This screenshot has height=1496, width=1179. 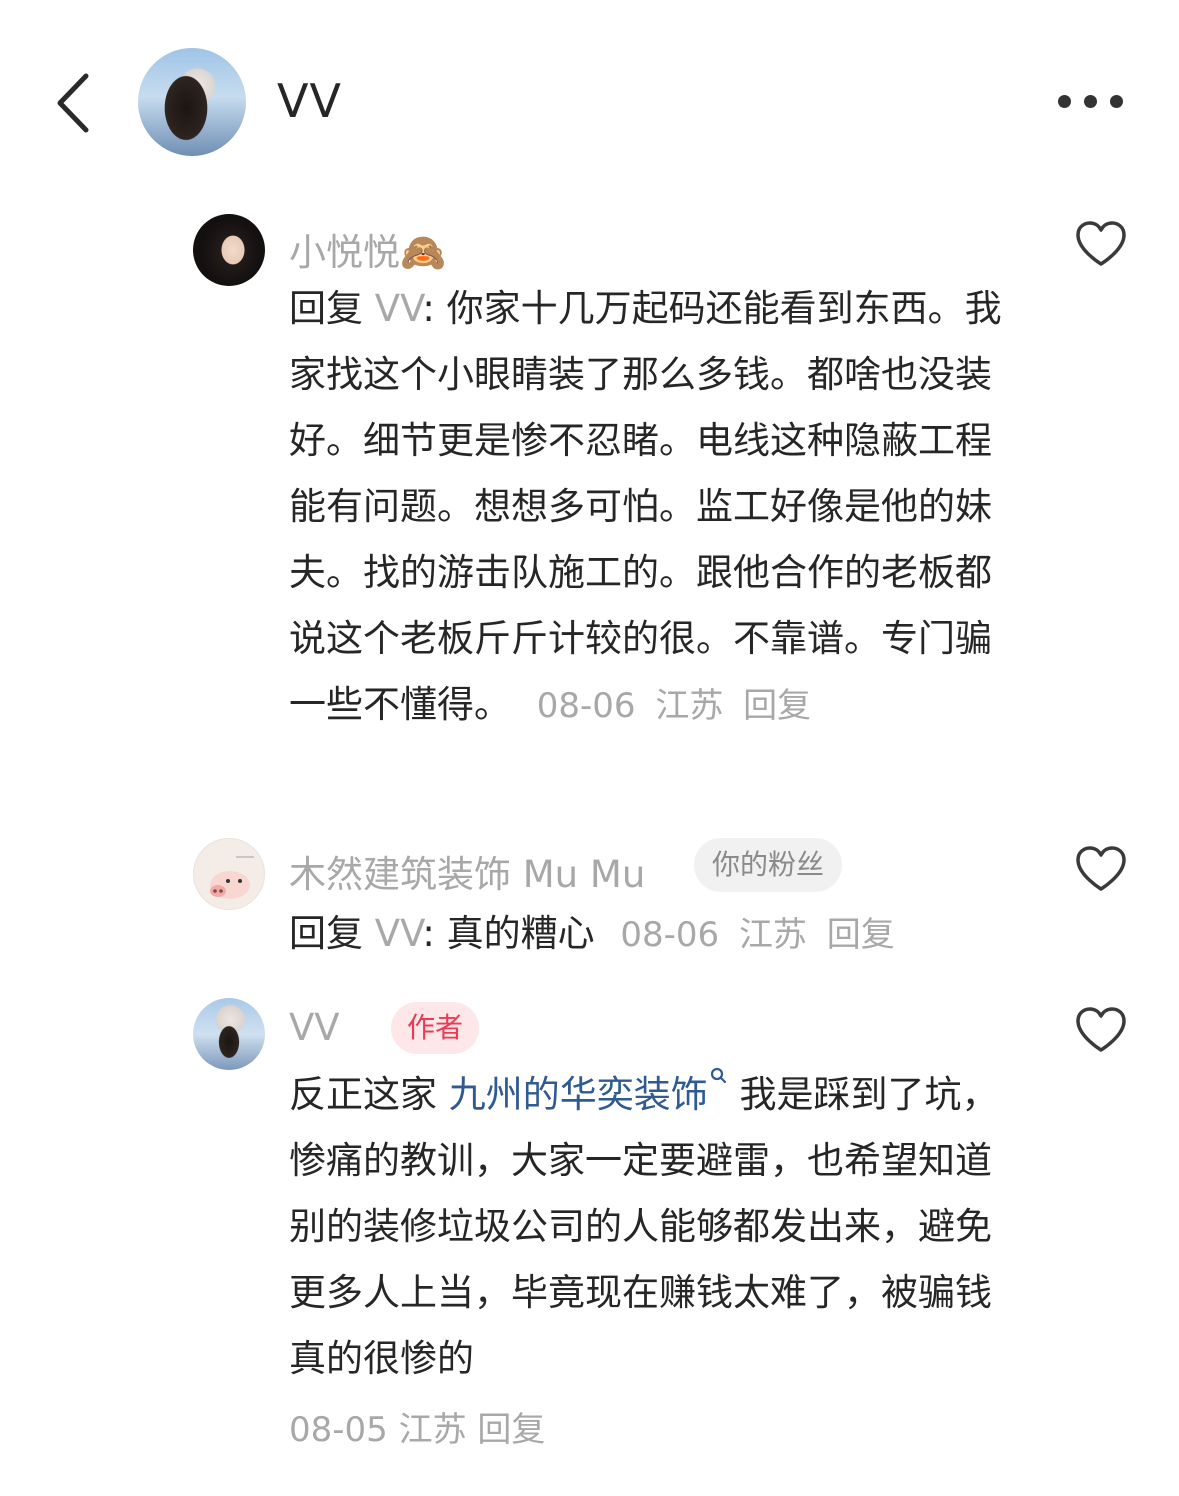 What do you see at coordinates (369, 1094) in the screenshot?
I see `comment-content: 反正这家` at bounding box center [369, 1094].